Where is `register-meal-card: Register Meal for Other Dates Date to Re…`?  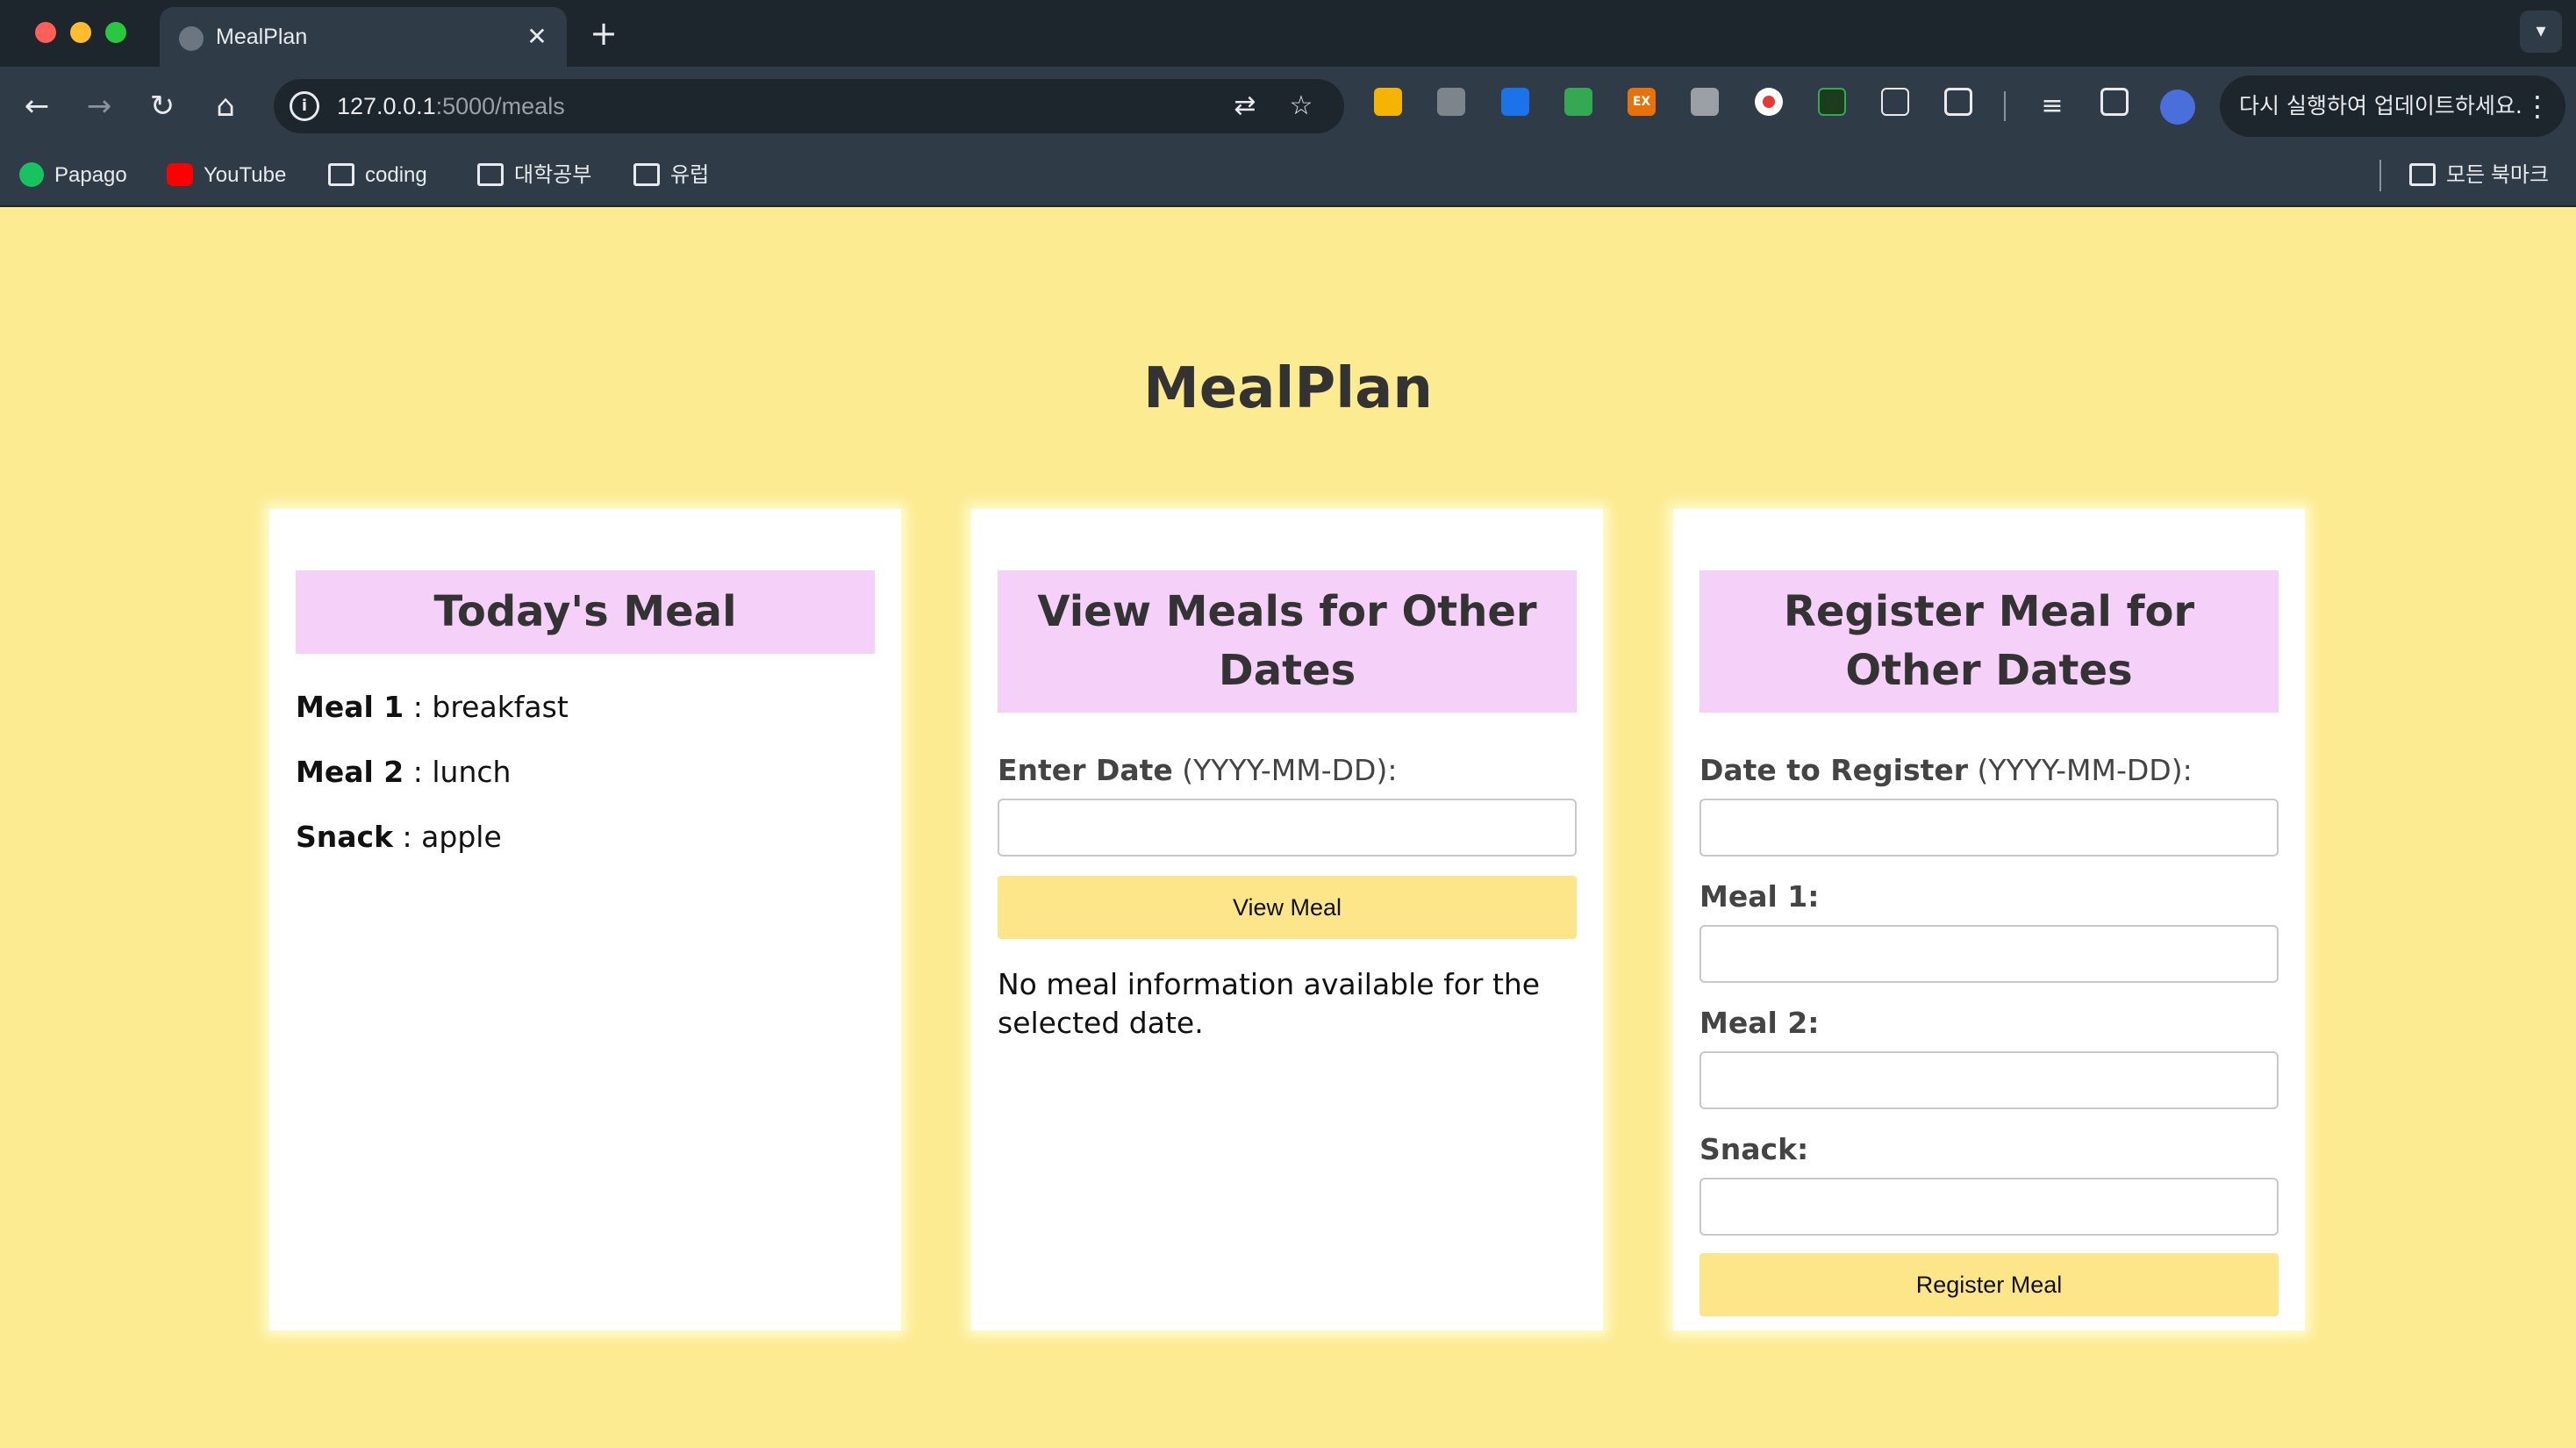
register-meal-card: Register Meal for Other Dates Date to Re… is located at coordinates (1989, 919).